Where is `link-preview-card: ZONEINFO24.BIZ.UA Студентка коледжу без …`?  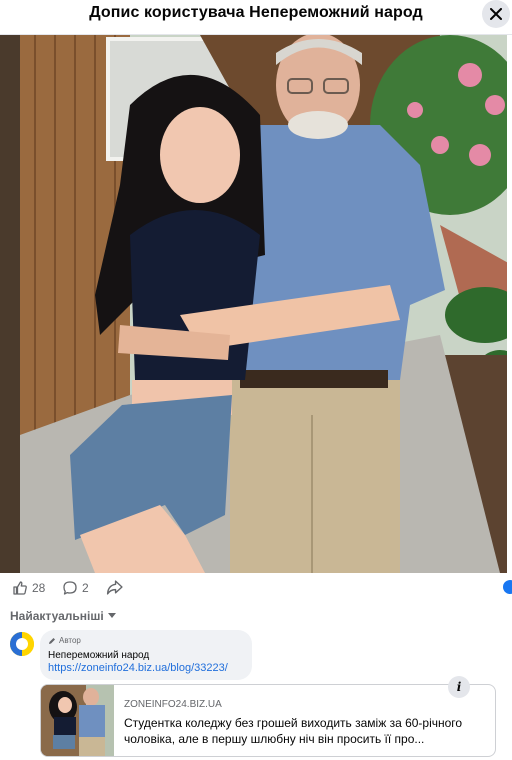
link-preview-card: ZONEINFO24.BIZ.UA Студентка коледжу без … is located at coordinates (268, 720).